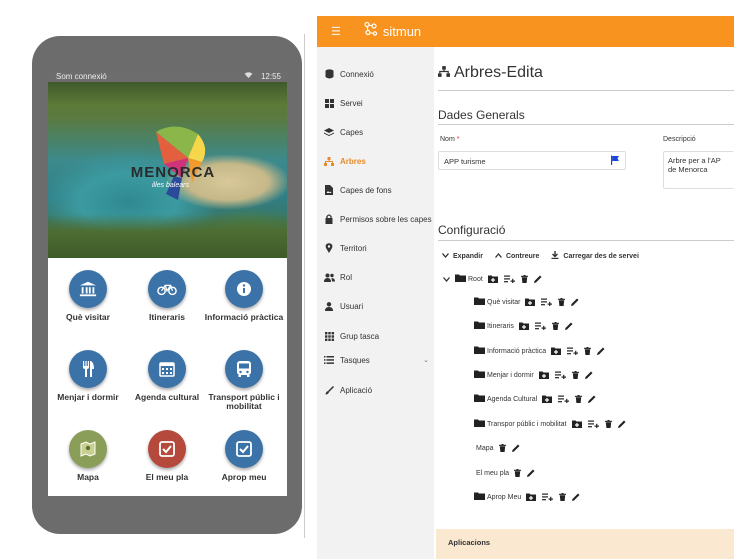 This screenshot has width=734, height=559. I want to click on tile-itineraris: Itineraris, so click(167, 296).